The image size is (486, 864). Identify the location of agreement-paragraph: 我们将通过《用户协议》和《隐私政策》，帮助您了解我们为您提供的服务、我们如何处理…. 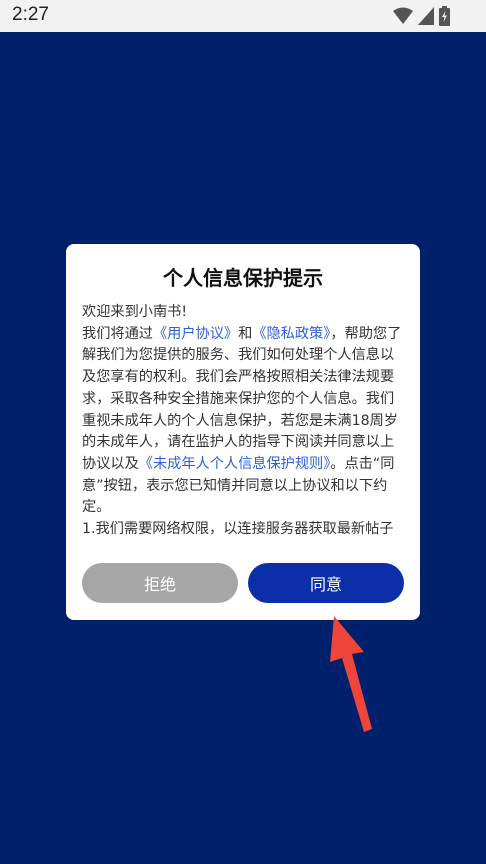
(243, 421).